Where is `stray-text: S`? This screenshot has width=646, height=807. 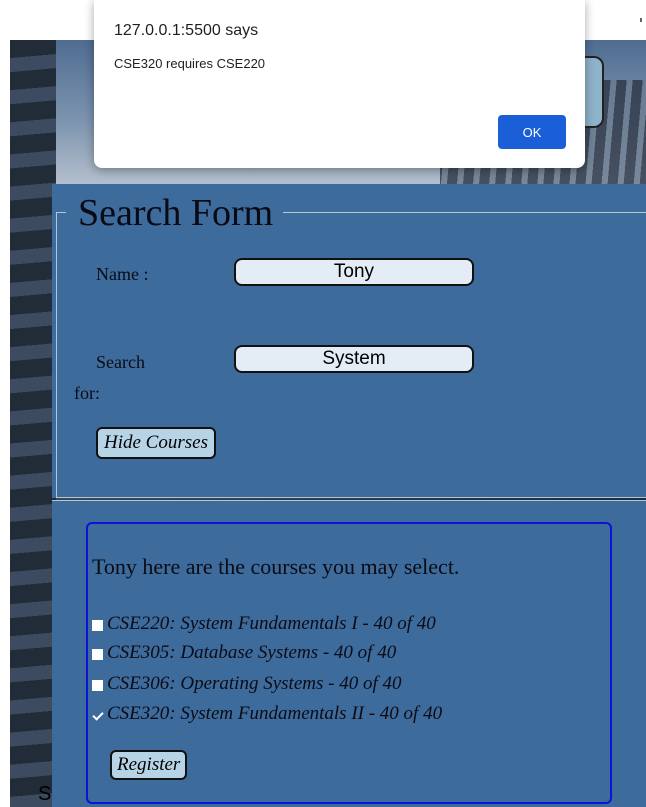 stray-text: S is located at coordinates (45, 794).